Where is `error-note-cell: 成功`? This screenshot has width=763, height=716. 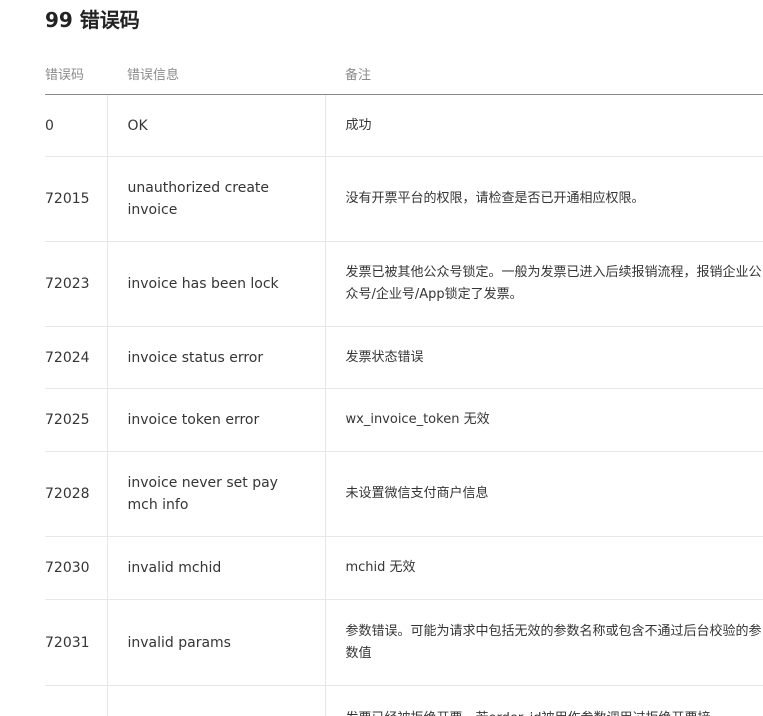 error-note-cell: 成功 is located at coordinates (544, 125).